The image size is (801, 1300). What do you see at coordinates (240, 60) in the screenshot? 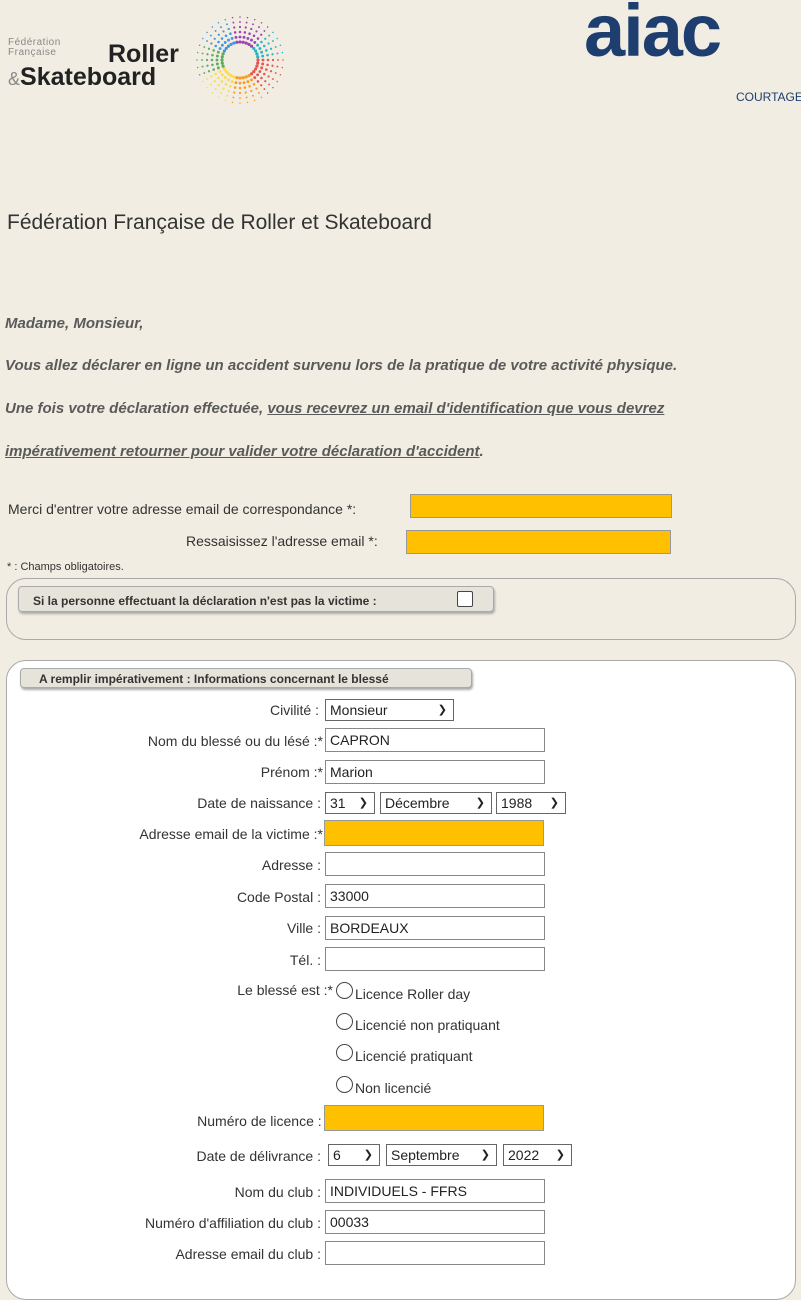
I see `ffrs-burst-icon` at bounding box center [240, 60].